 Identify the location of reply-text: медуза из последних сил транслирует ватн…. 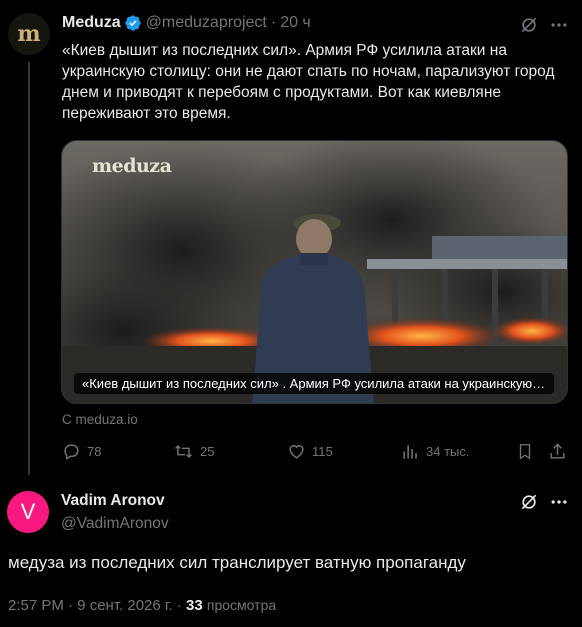
(237, 562).